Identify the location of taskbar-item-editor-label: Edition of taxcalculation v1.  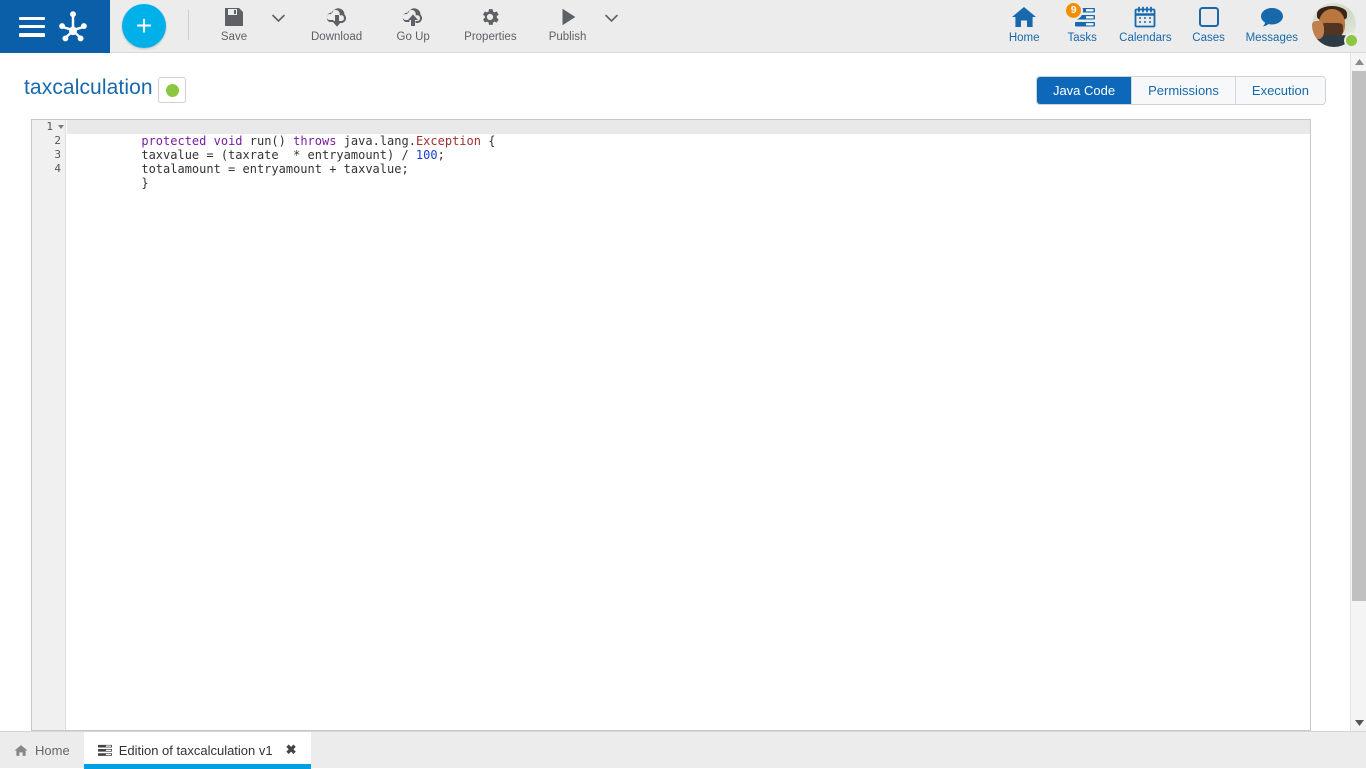
(196, 750).